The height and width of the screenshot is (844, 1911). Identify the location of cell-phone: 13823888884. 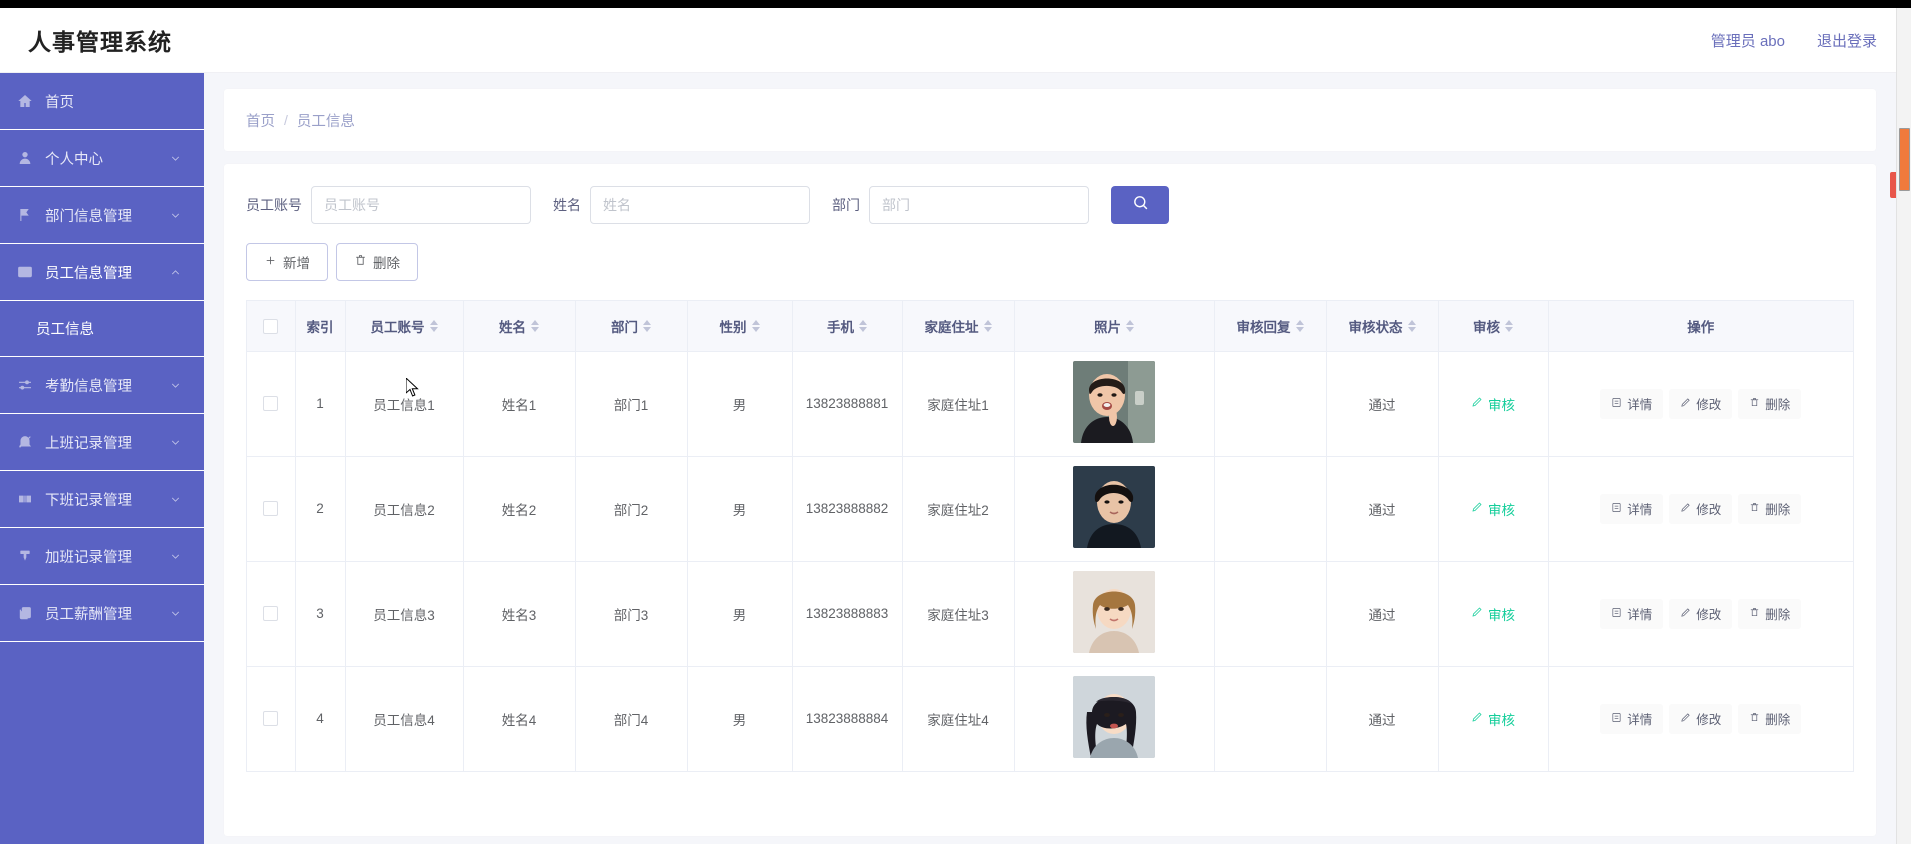
(847, 719).